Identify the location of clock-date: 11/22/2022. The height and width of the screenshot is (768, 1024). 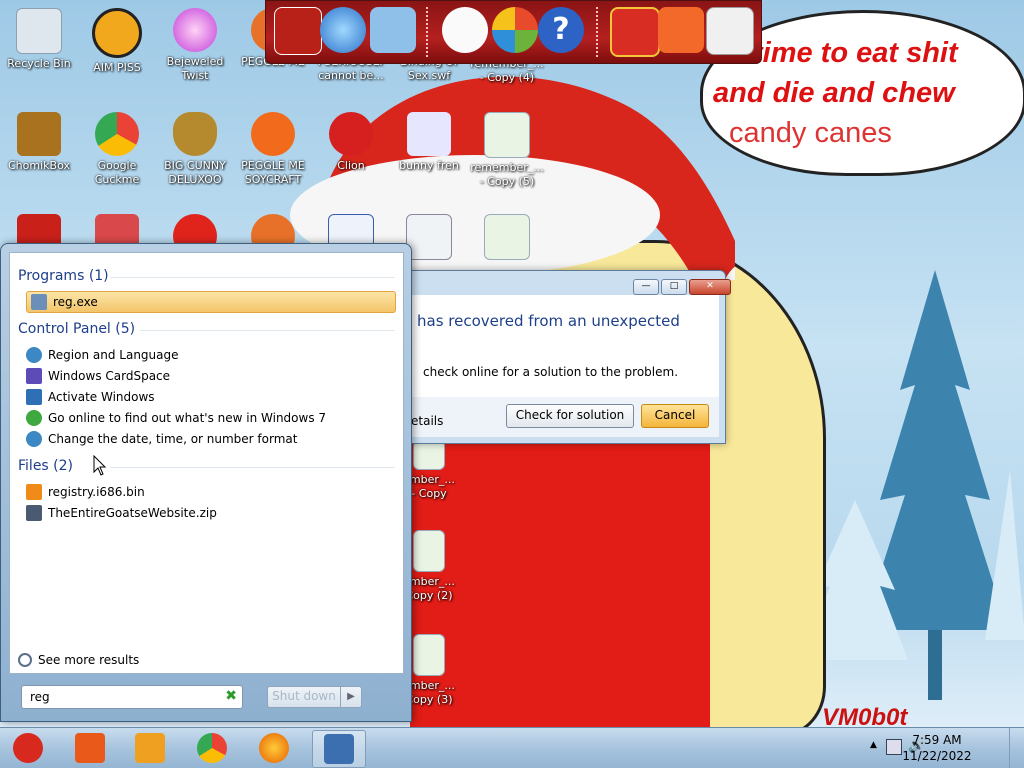
(937, 756).